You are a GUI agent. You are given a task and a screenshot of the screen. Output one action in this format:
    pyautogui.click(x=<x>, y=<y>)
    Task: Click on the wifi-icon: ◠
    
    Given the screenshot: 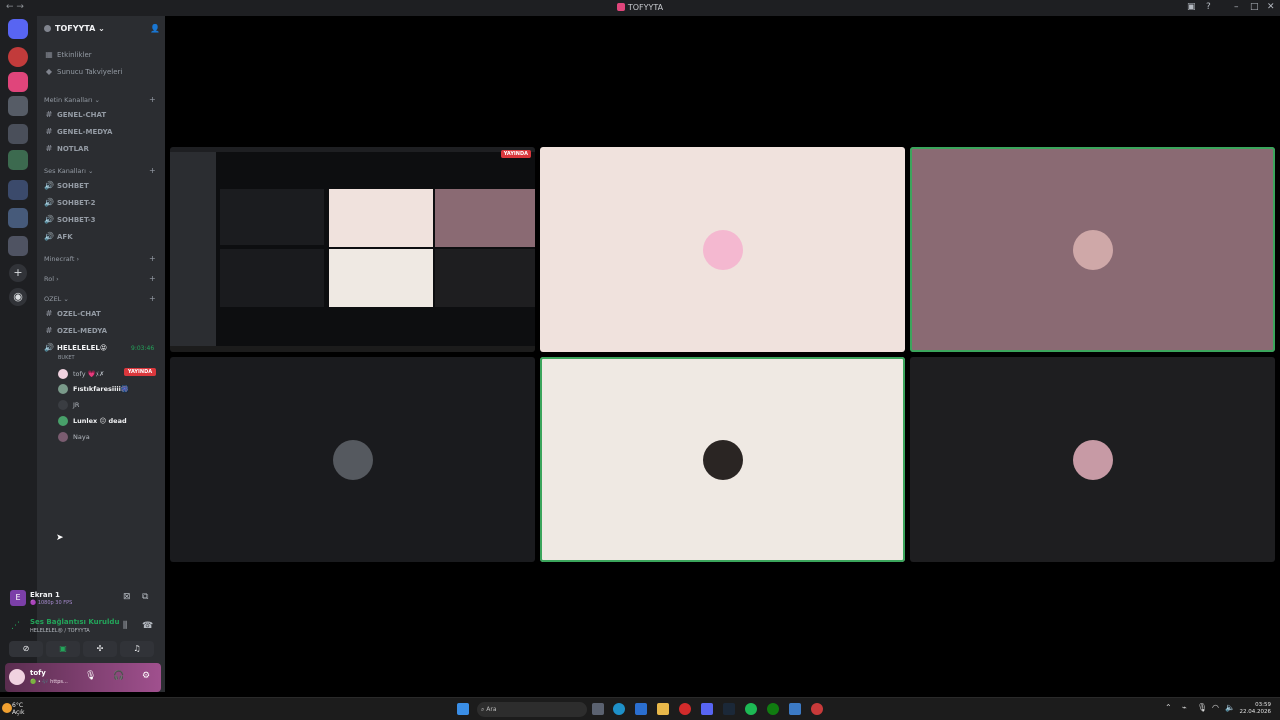 What is the action you would take?
    pyautogui.click(x=1215, y=707)
    